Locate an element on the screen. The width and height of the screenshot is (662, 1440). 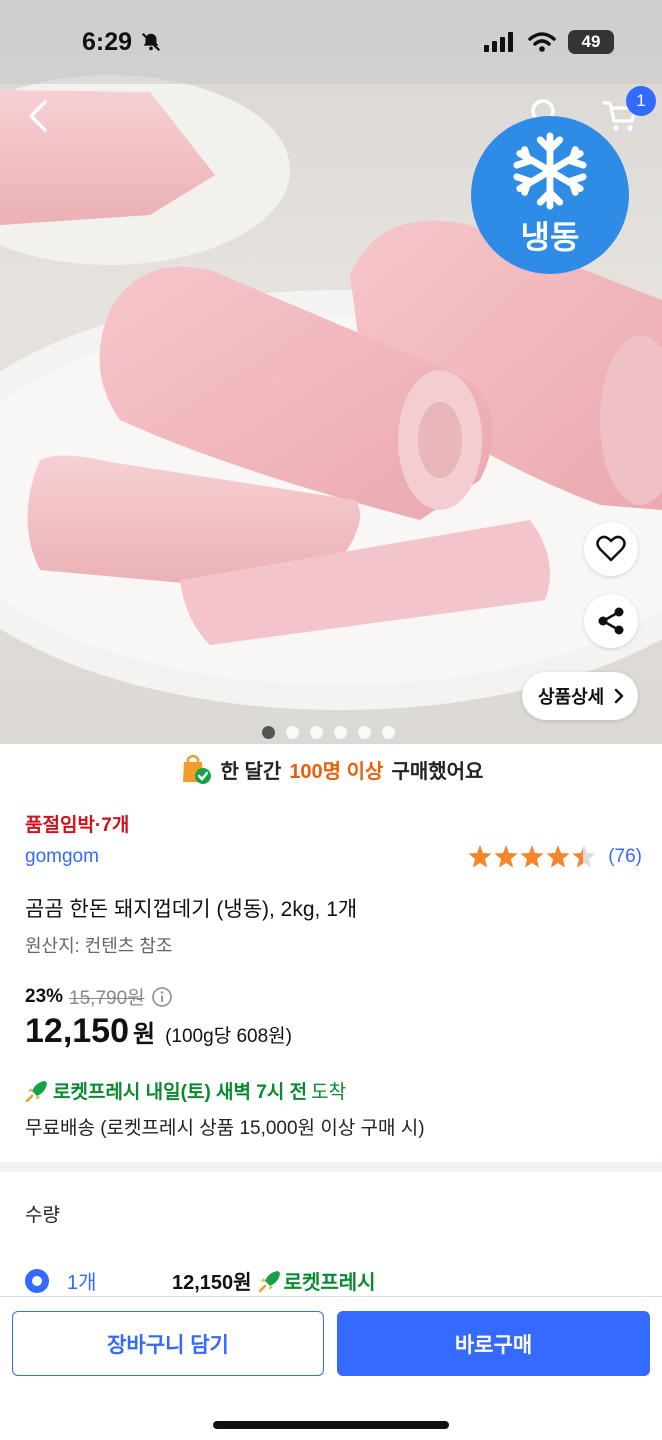
chevron-right-icon is located at coordinates (619, 696).